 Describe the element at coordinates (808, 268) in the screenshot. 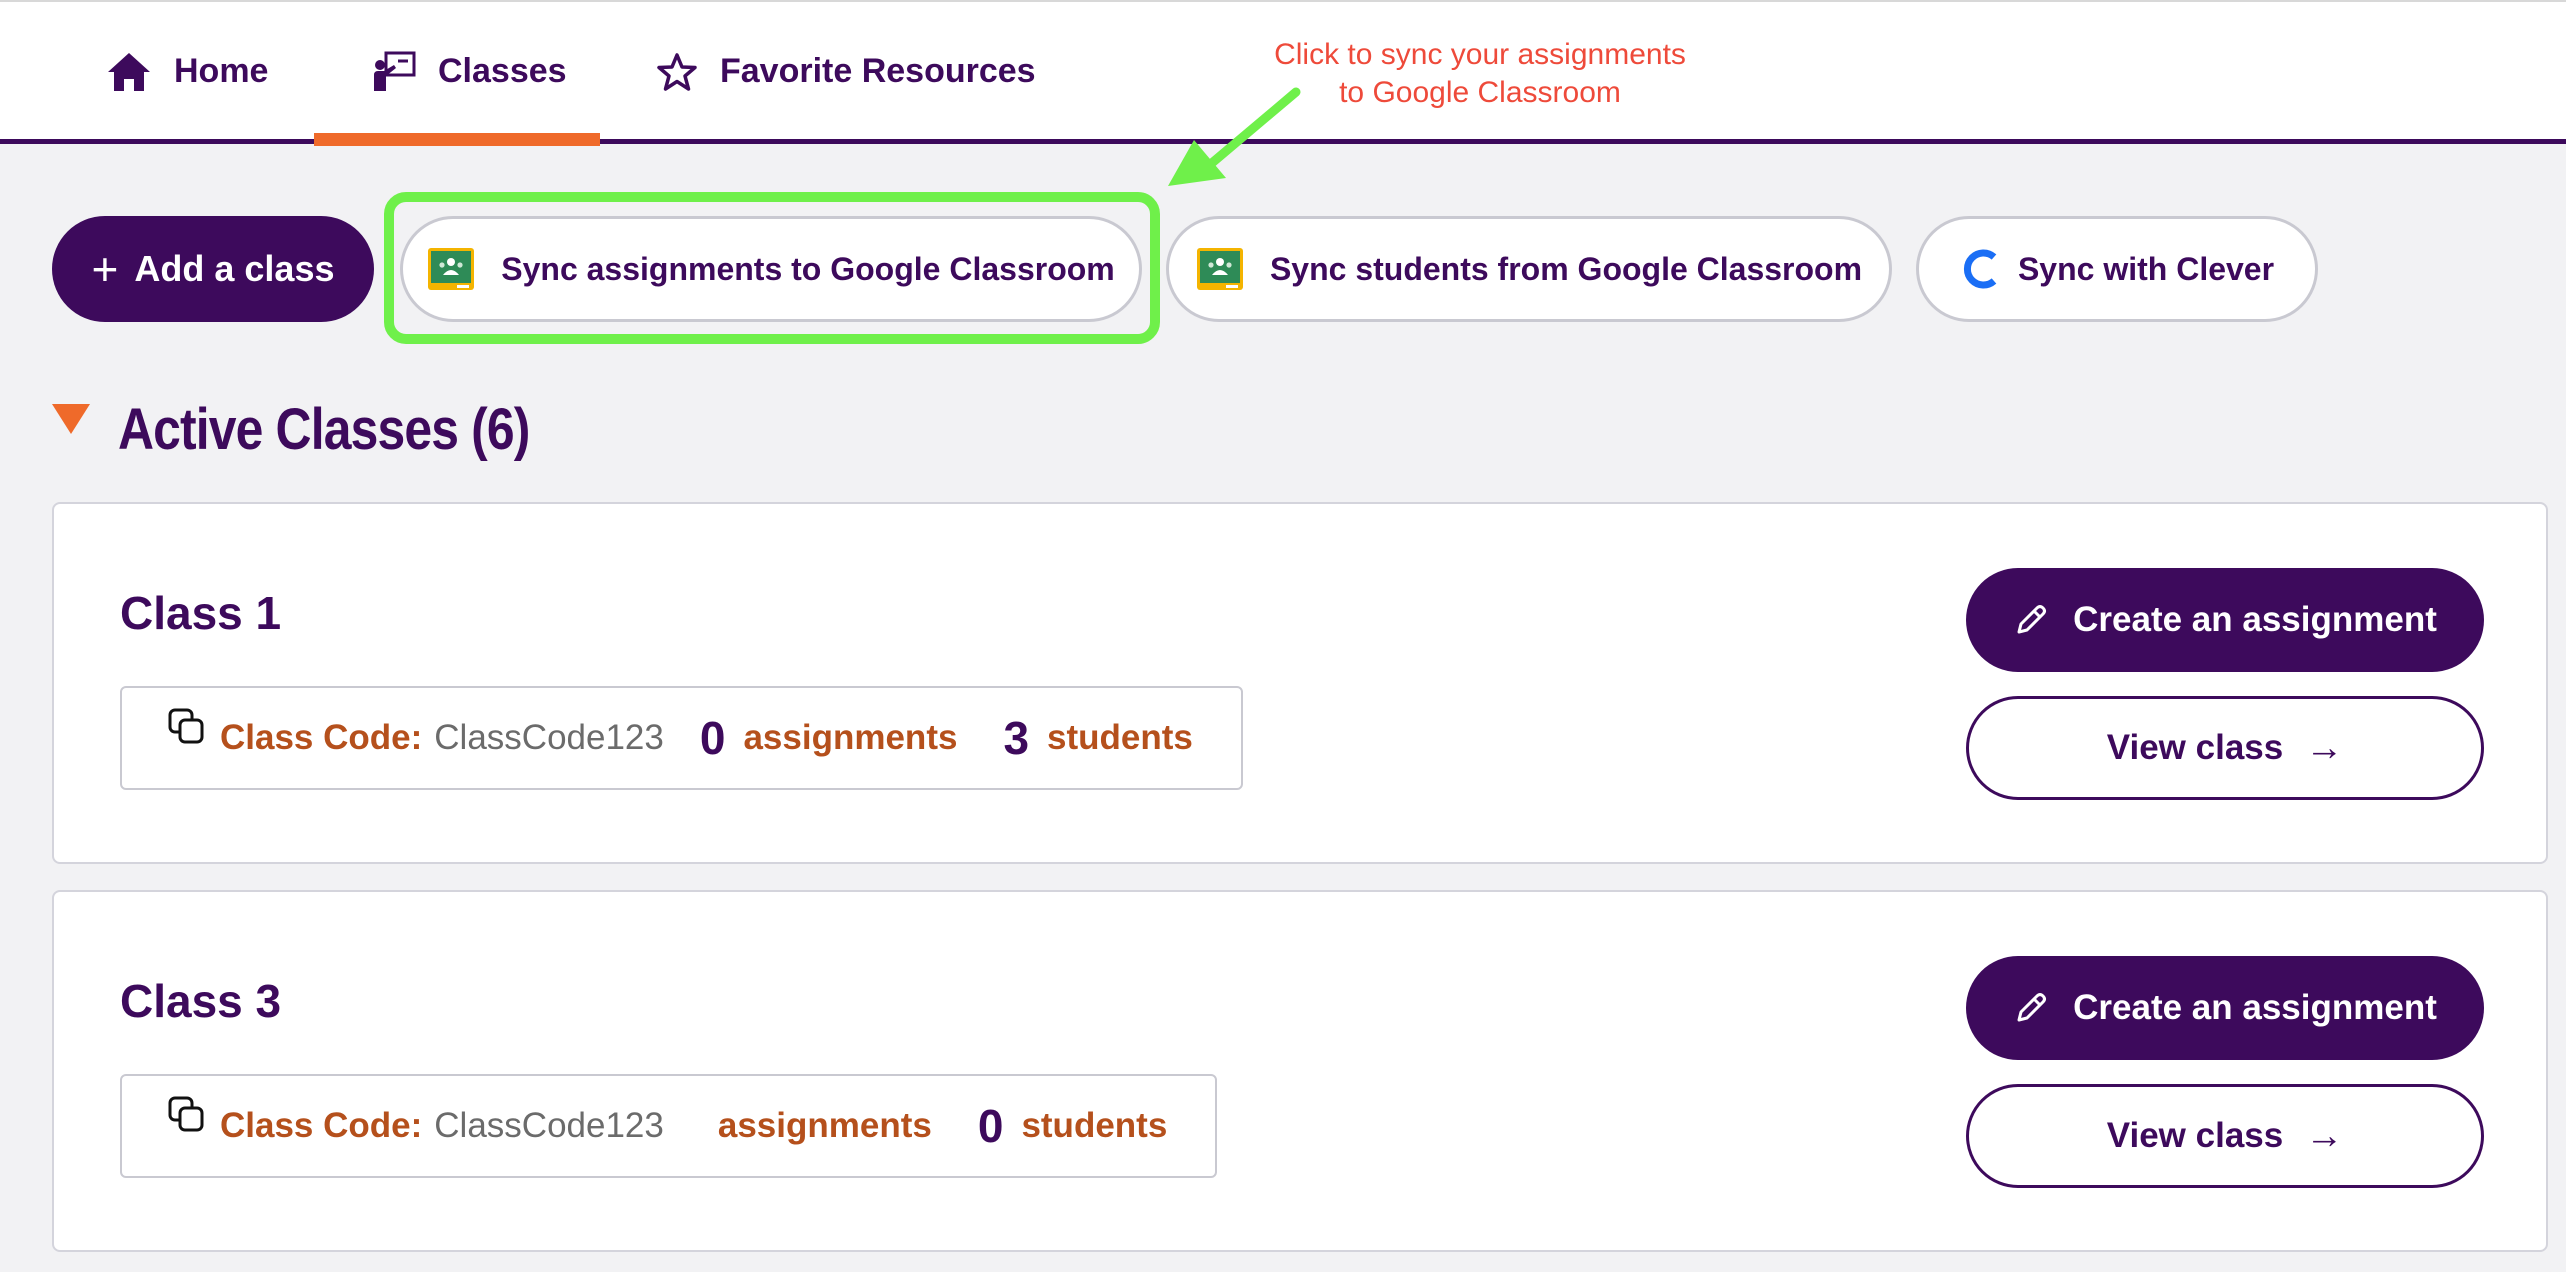

I see `sync-assignments-label: Sync assignments to Google Classroom` at that location.